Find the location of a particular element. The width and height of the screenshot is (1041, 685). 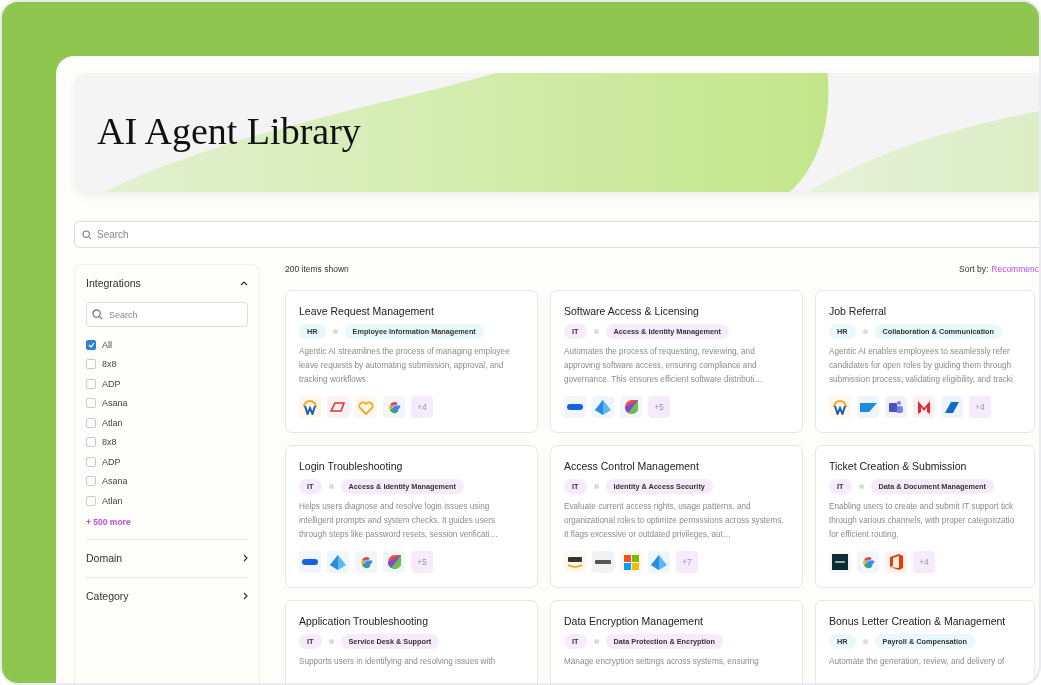

card-title: Application Troubleshooting is located at coordinates (364, 621).